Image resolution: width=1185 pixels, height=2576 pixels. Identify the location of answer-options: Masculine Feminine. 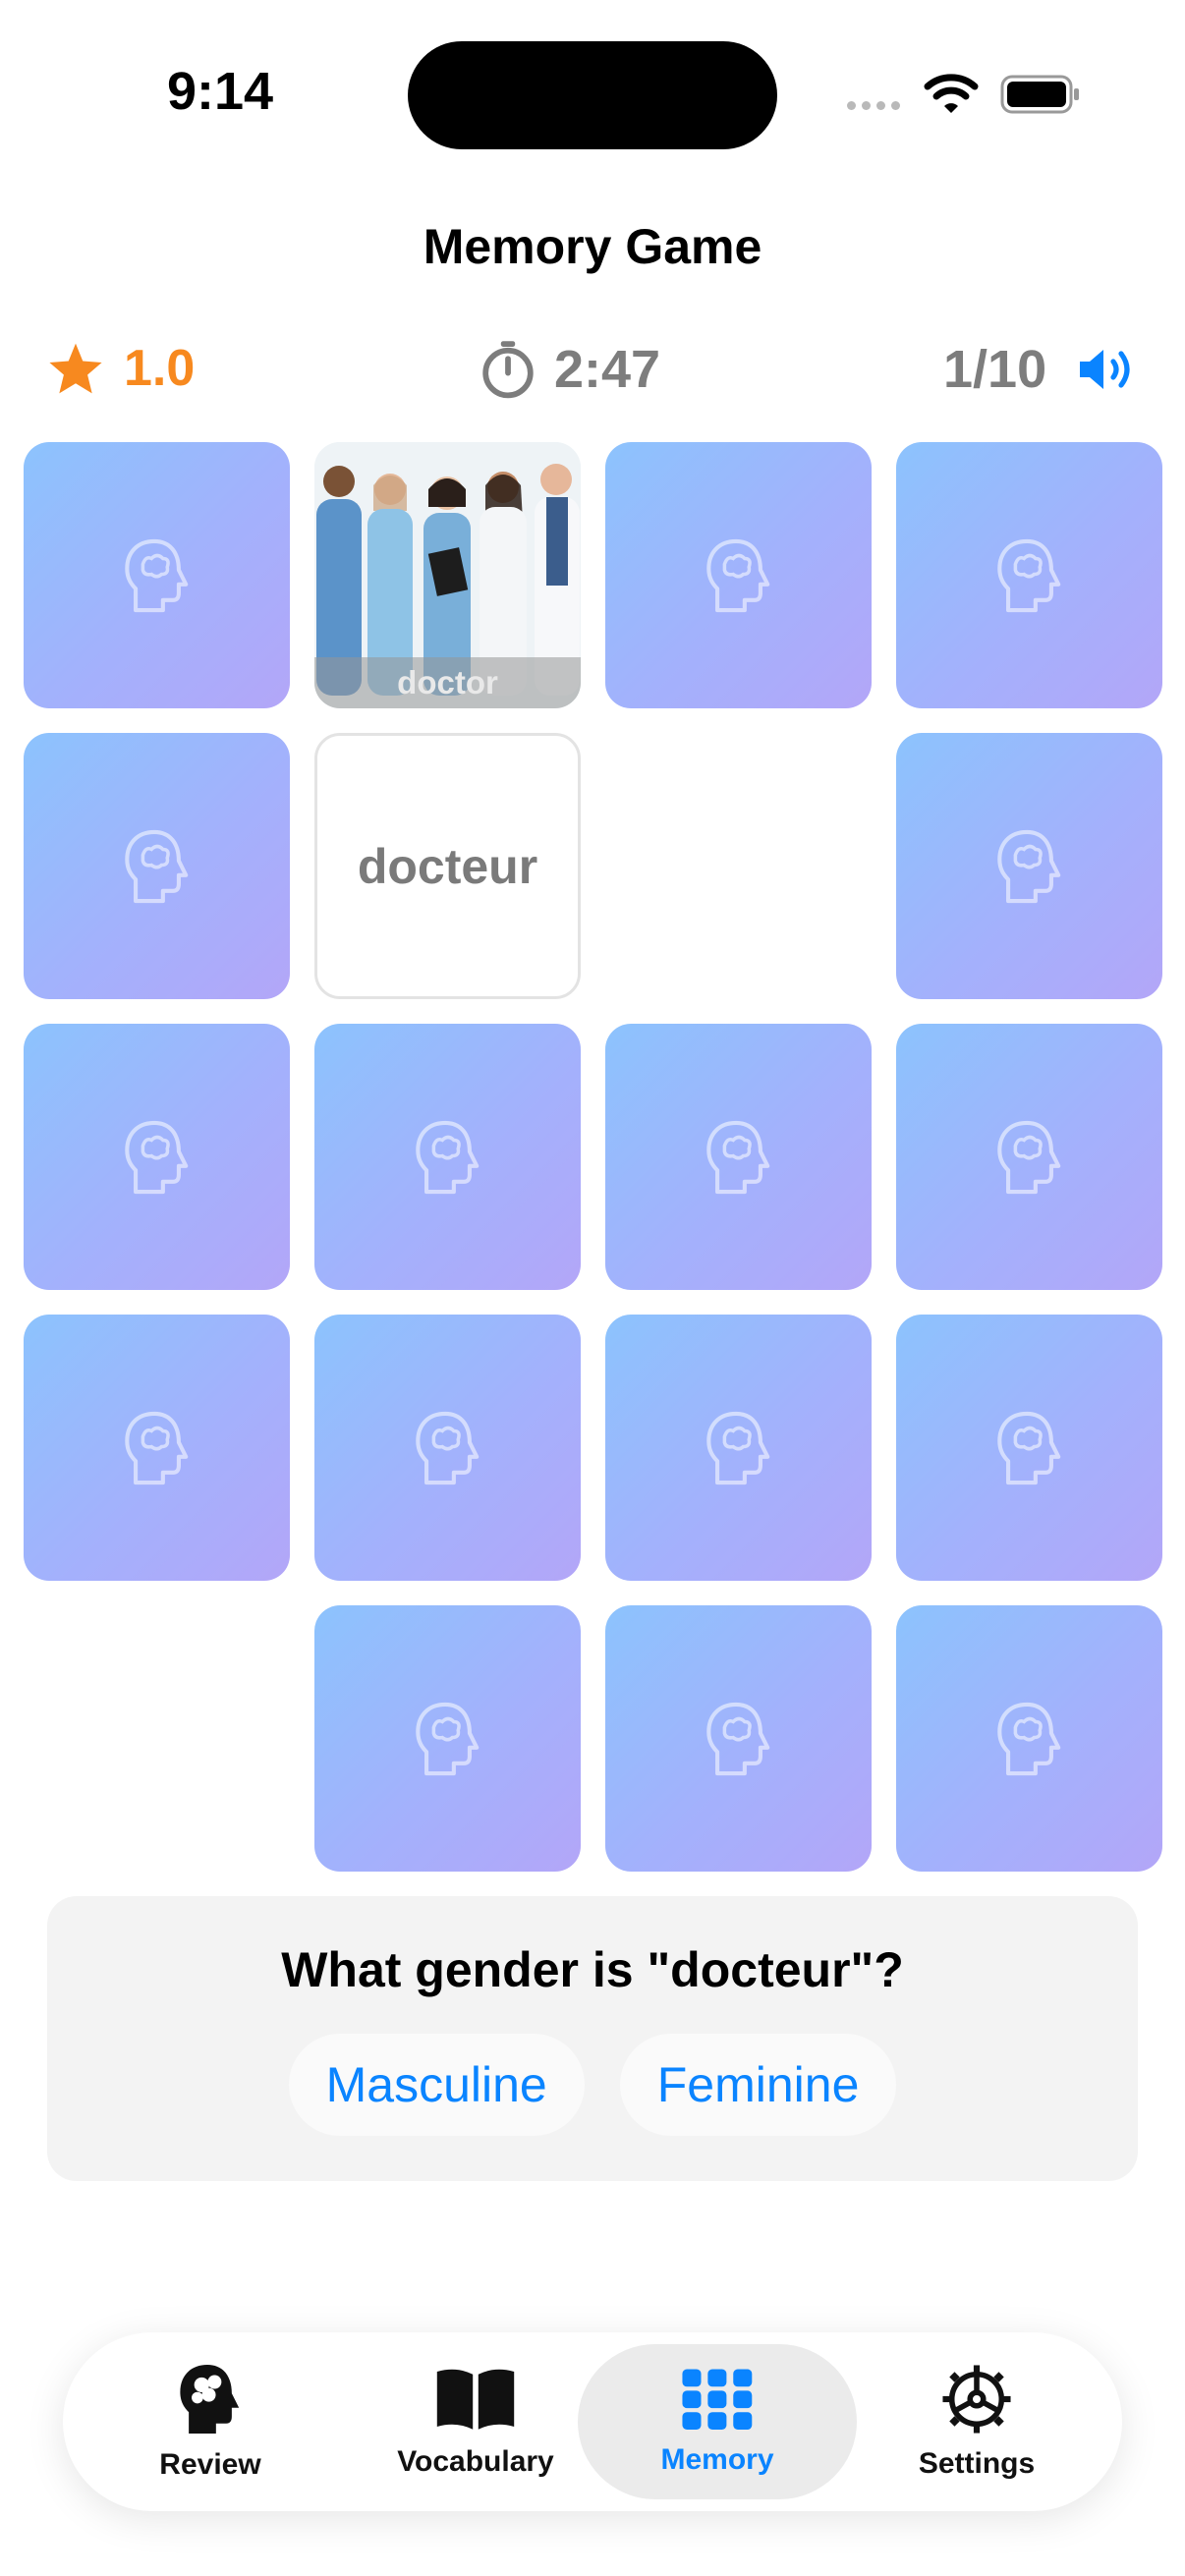
(592, 2085).